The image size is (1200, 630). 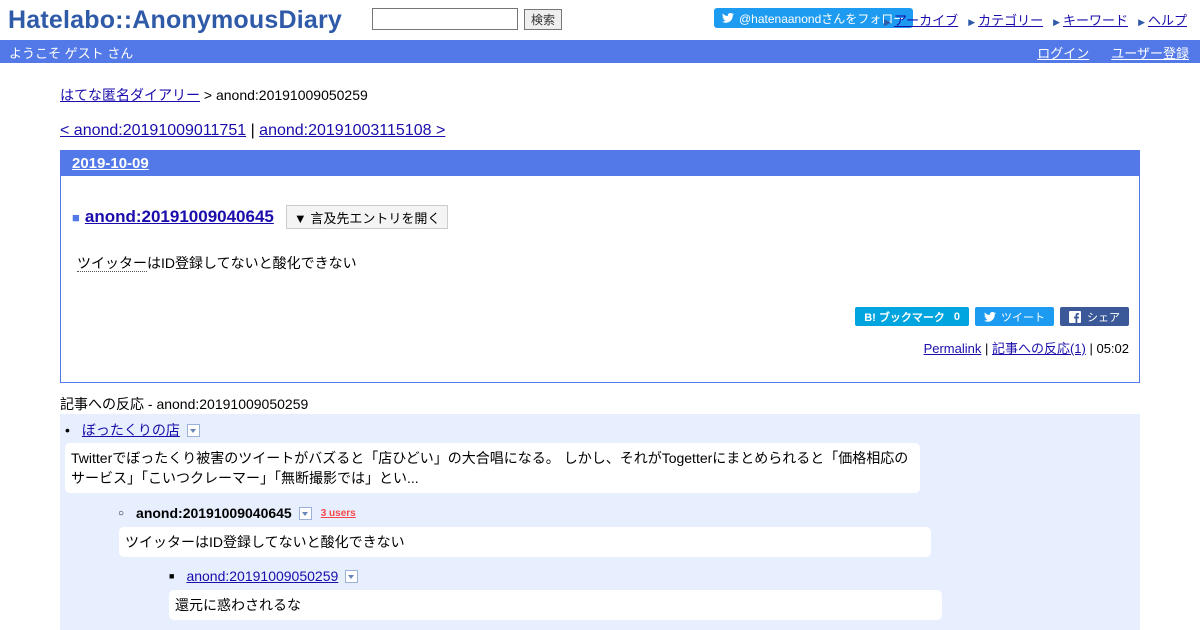 I want to click on nav-help-link: ヘルプ, so click(x=1167, y=20).